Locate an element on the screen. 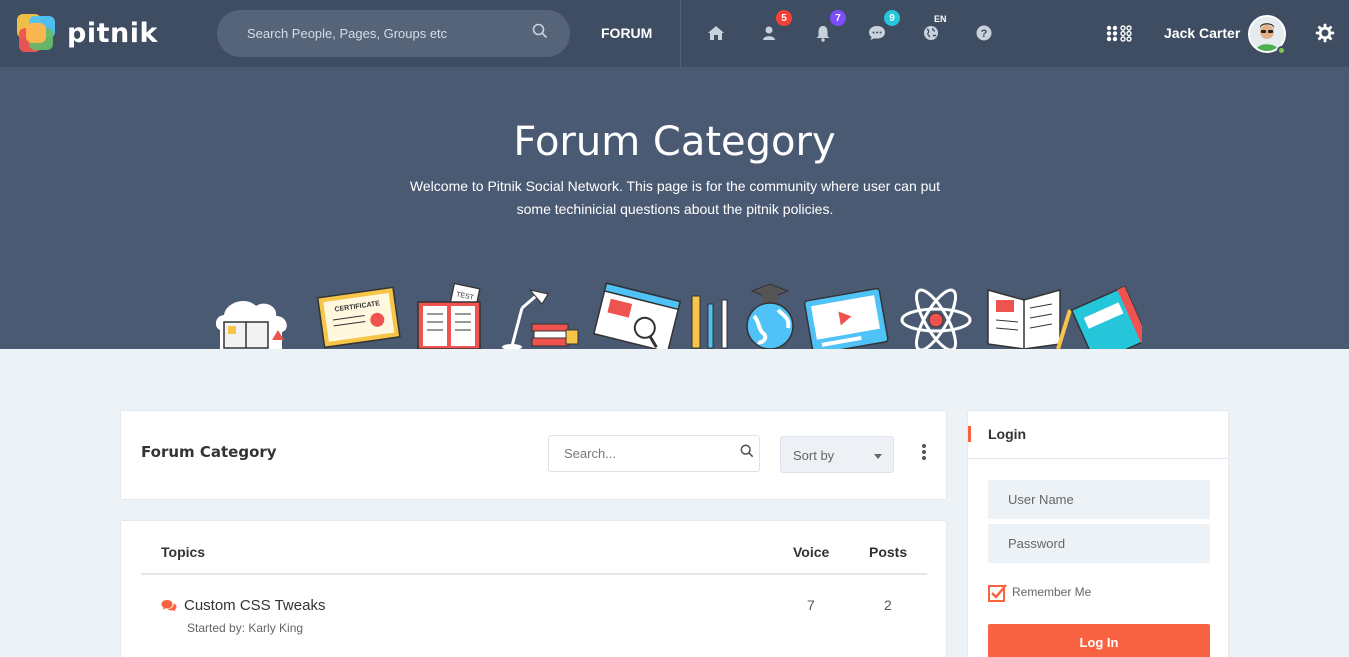 The height and width of the screenshot is (657, 1349). friend-requests-icon: 5 is located at coordinates (775, 27).